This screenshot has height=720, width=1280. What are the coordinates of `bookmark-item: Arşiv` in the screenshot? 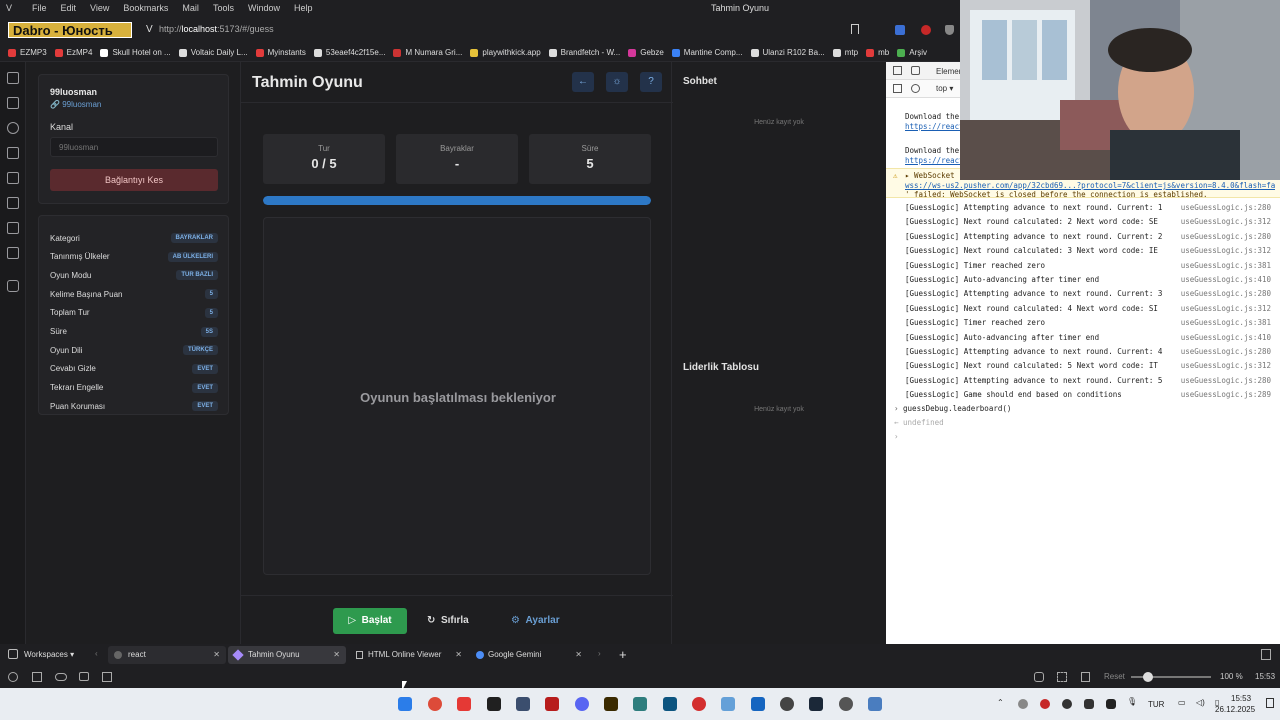 It's located at (912, 52).